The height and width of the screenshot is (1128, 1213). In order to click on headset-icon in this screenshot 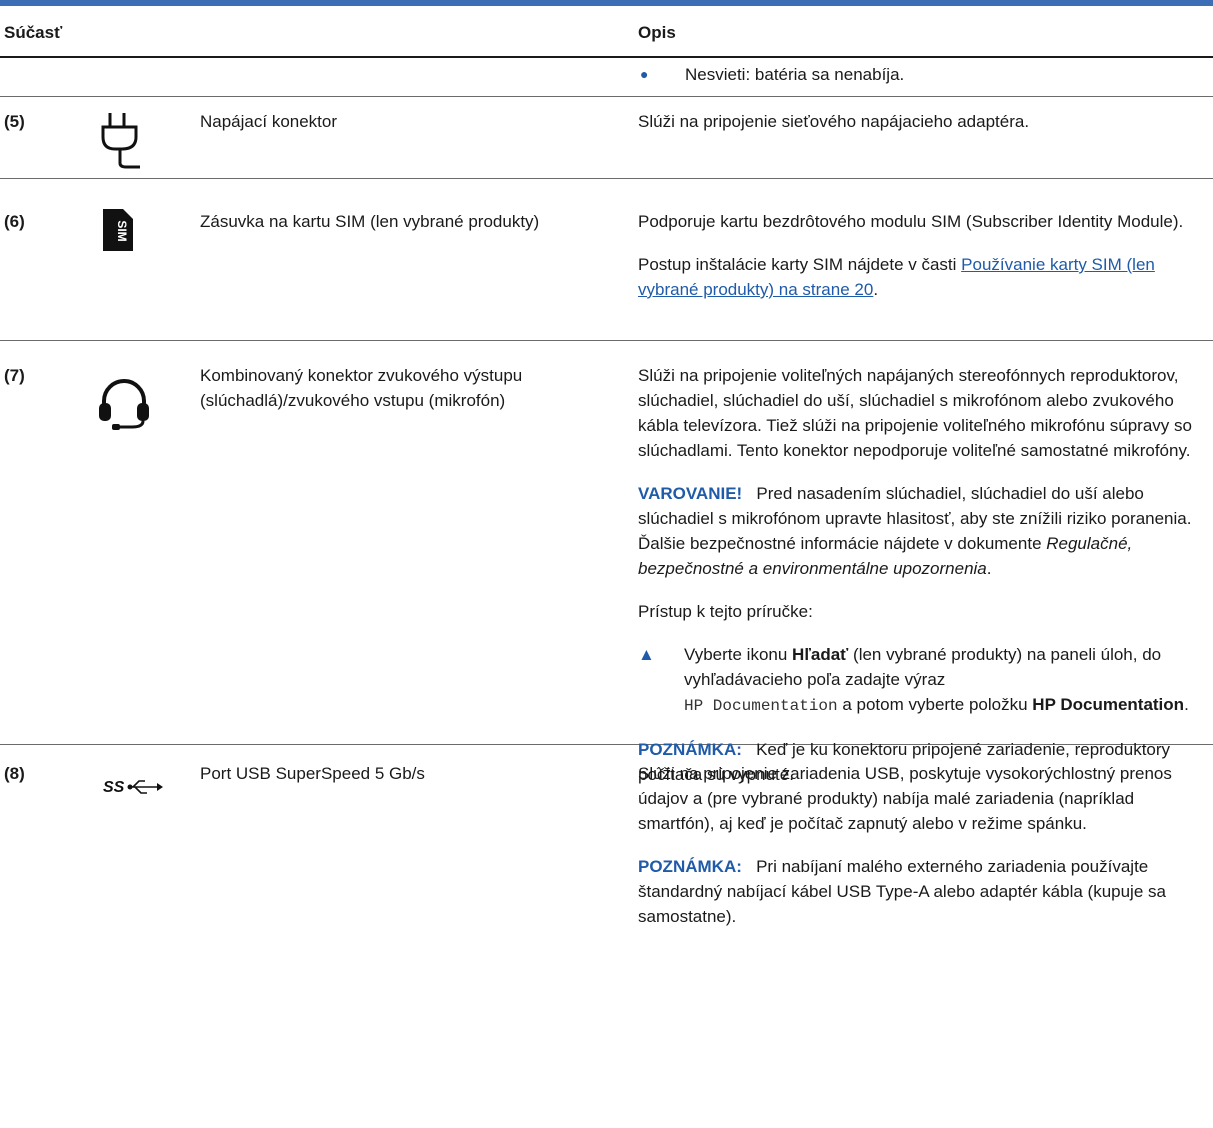, I will do `click(124, 408)`.